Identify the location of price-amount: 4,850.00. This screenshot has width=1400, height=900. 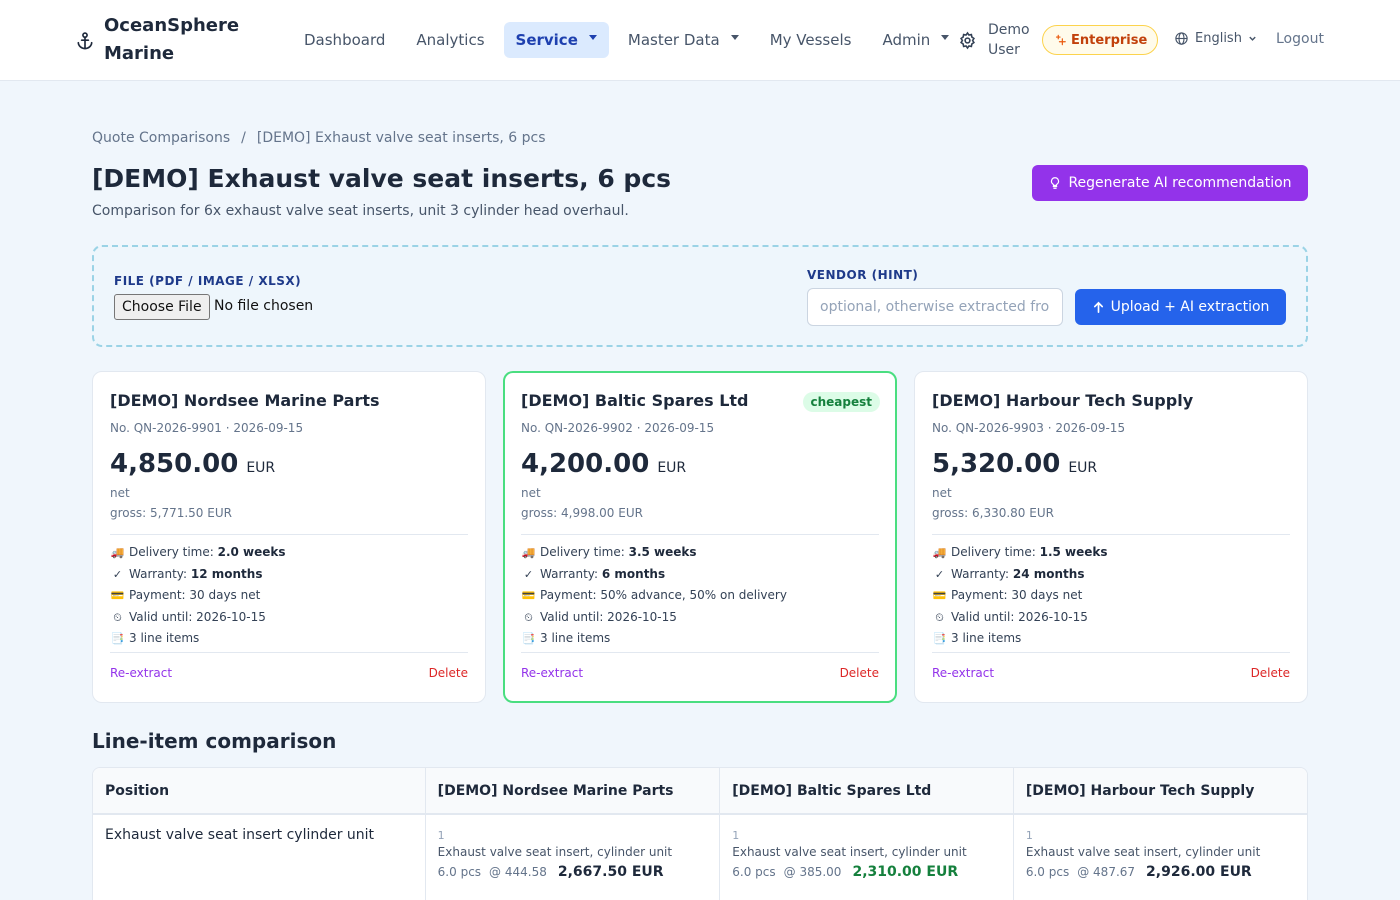
(174, 464).